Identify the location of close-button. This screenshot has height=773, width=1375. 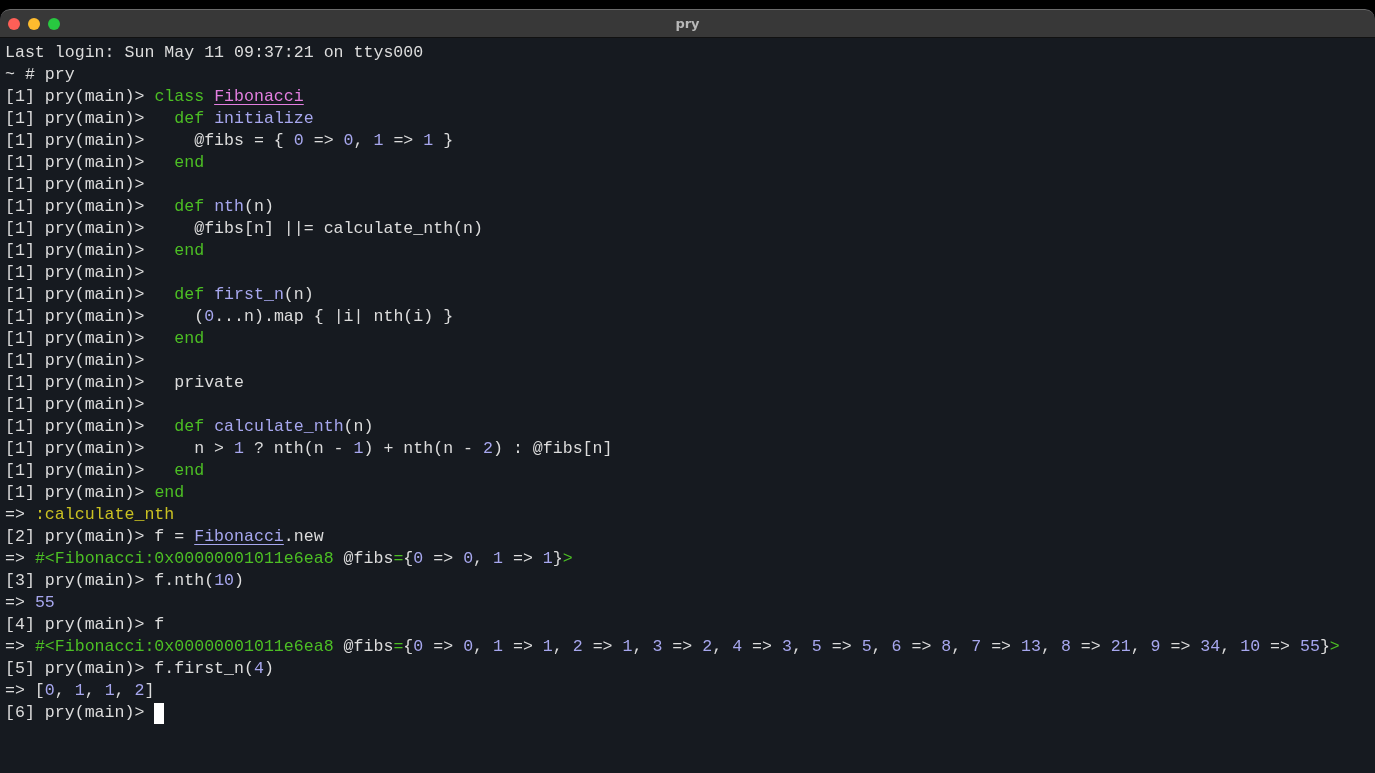
(14, 23).